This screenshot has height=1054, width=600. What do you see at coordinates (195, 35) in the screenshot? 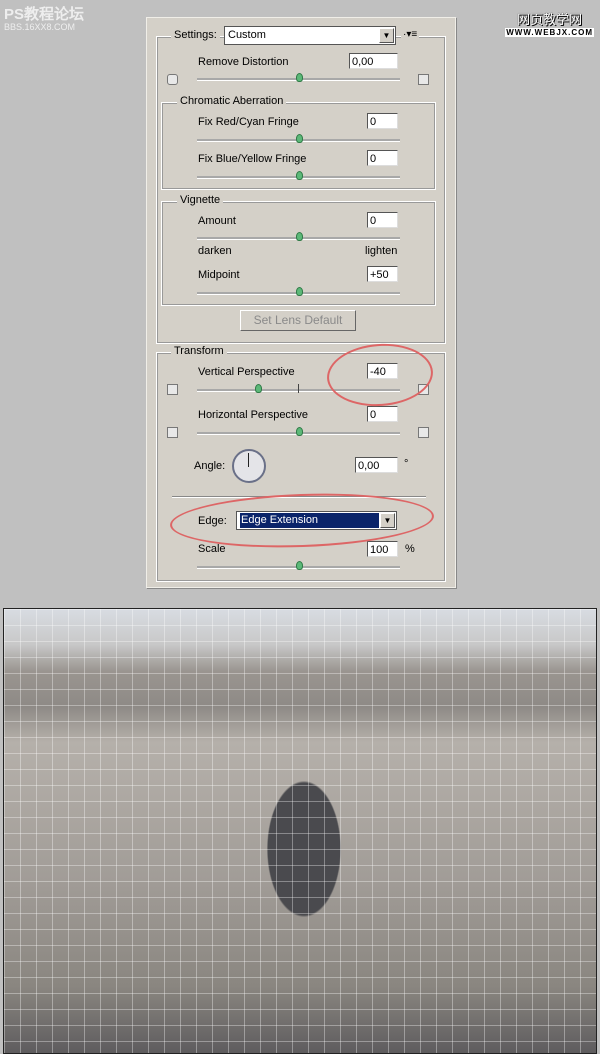
I see `settings-label: Settings:` at bounding box center [195, 35].